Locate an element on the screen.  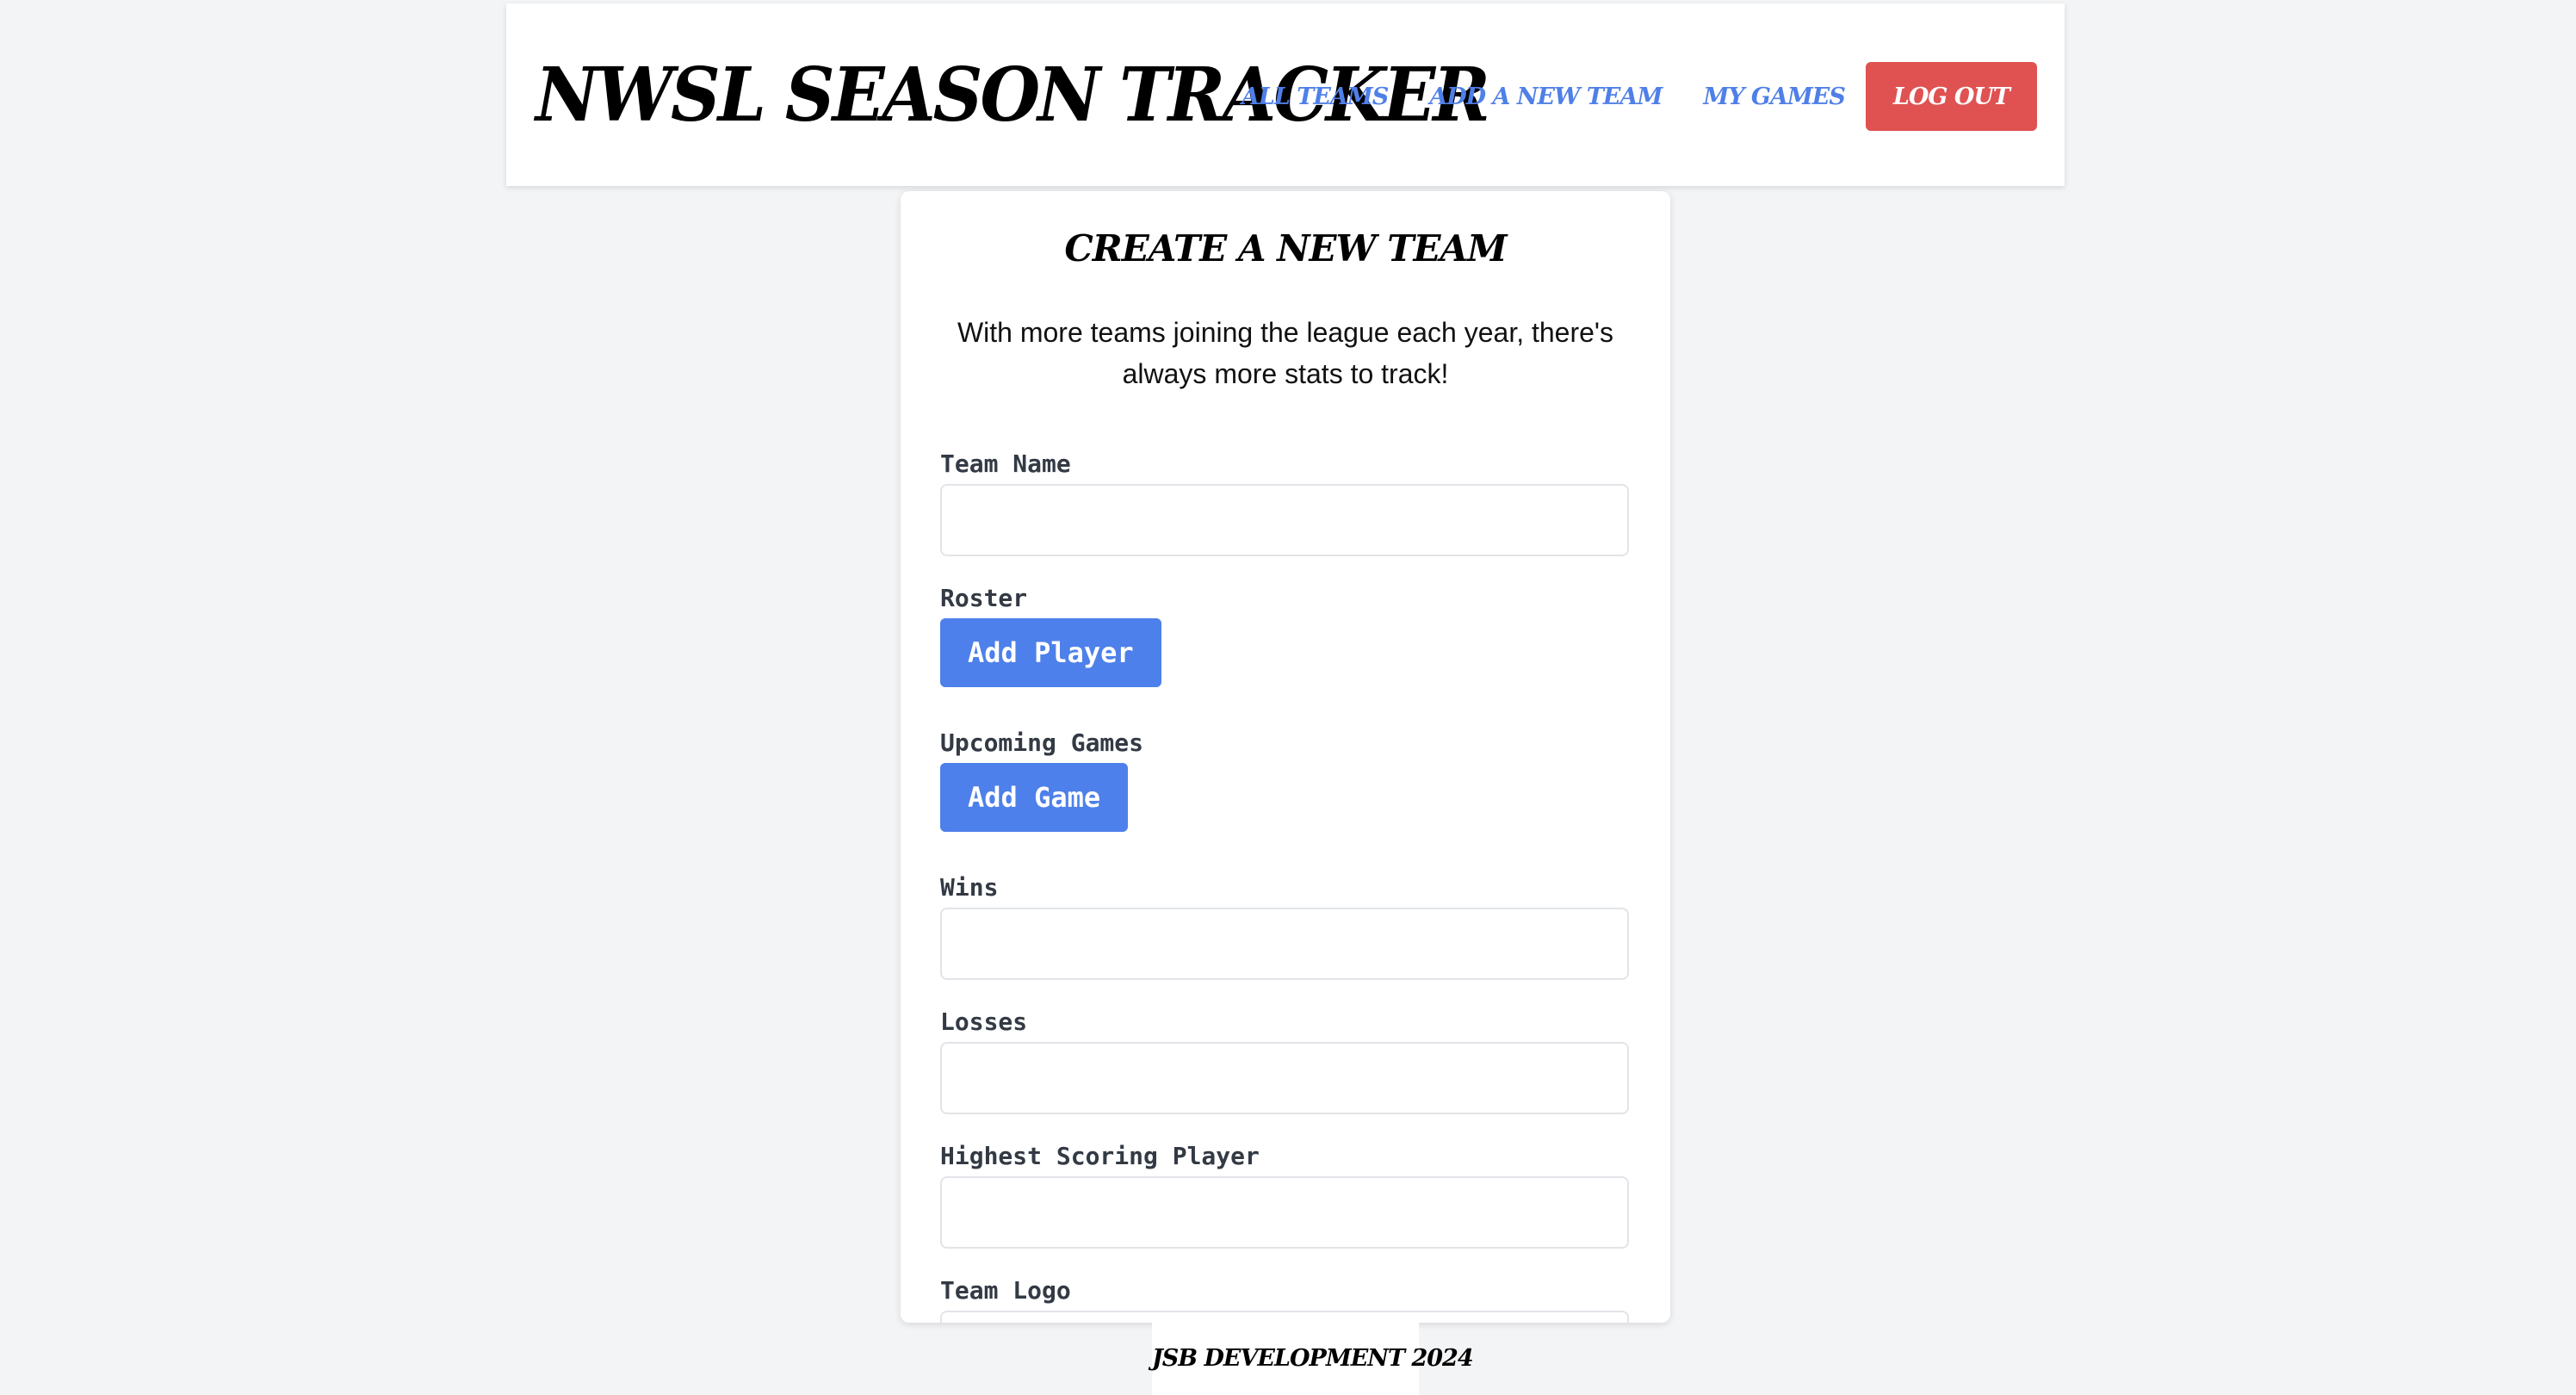
losses-label: Losses is located at coordinates (984, 1022).